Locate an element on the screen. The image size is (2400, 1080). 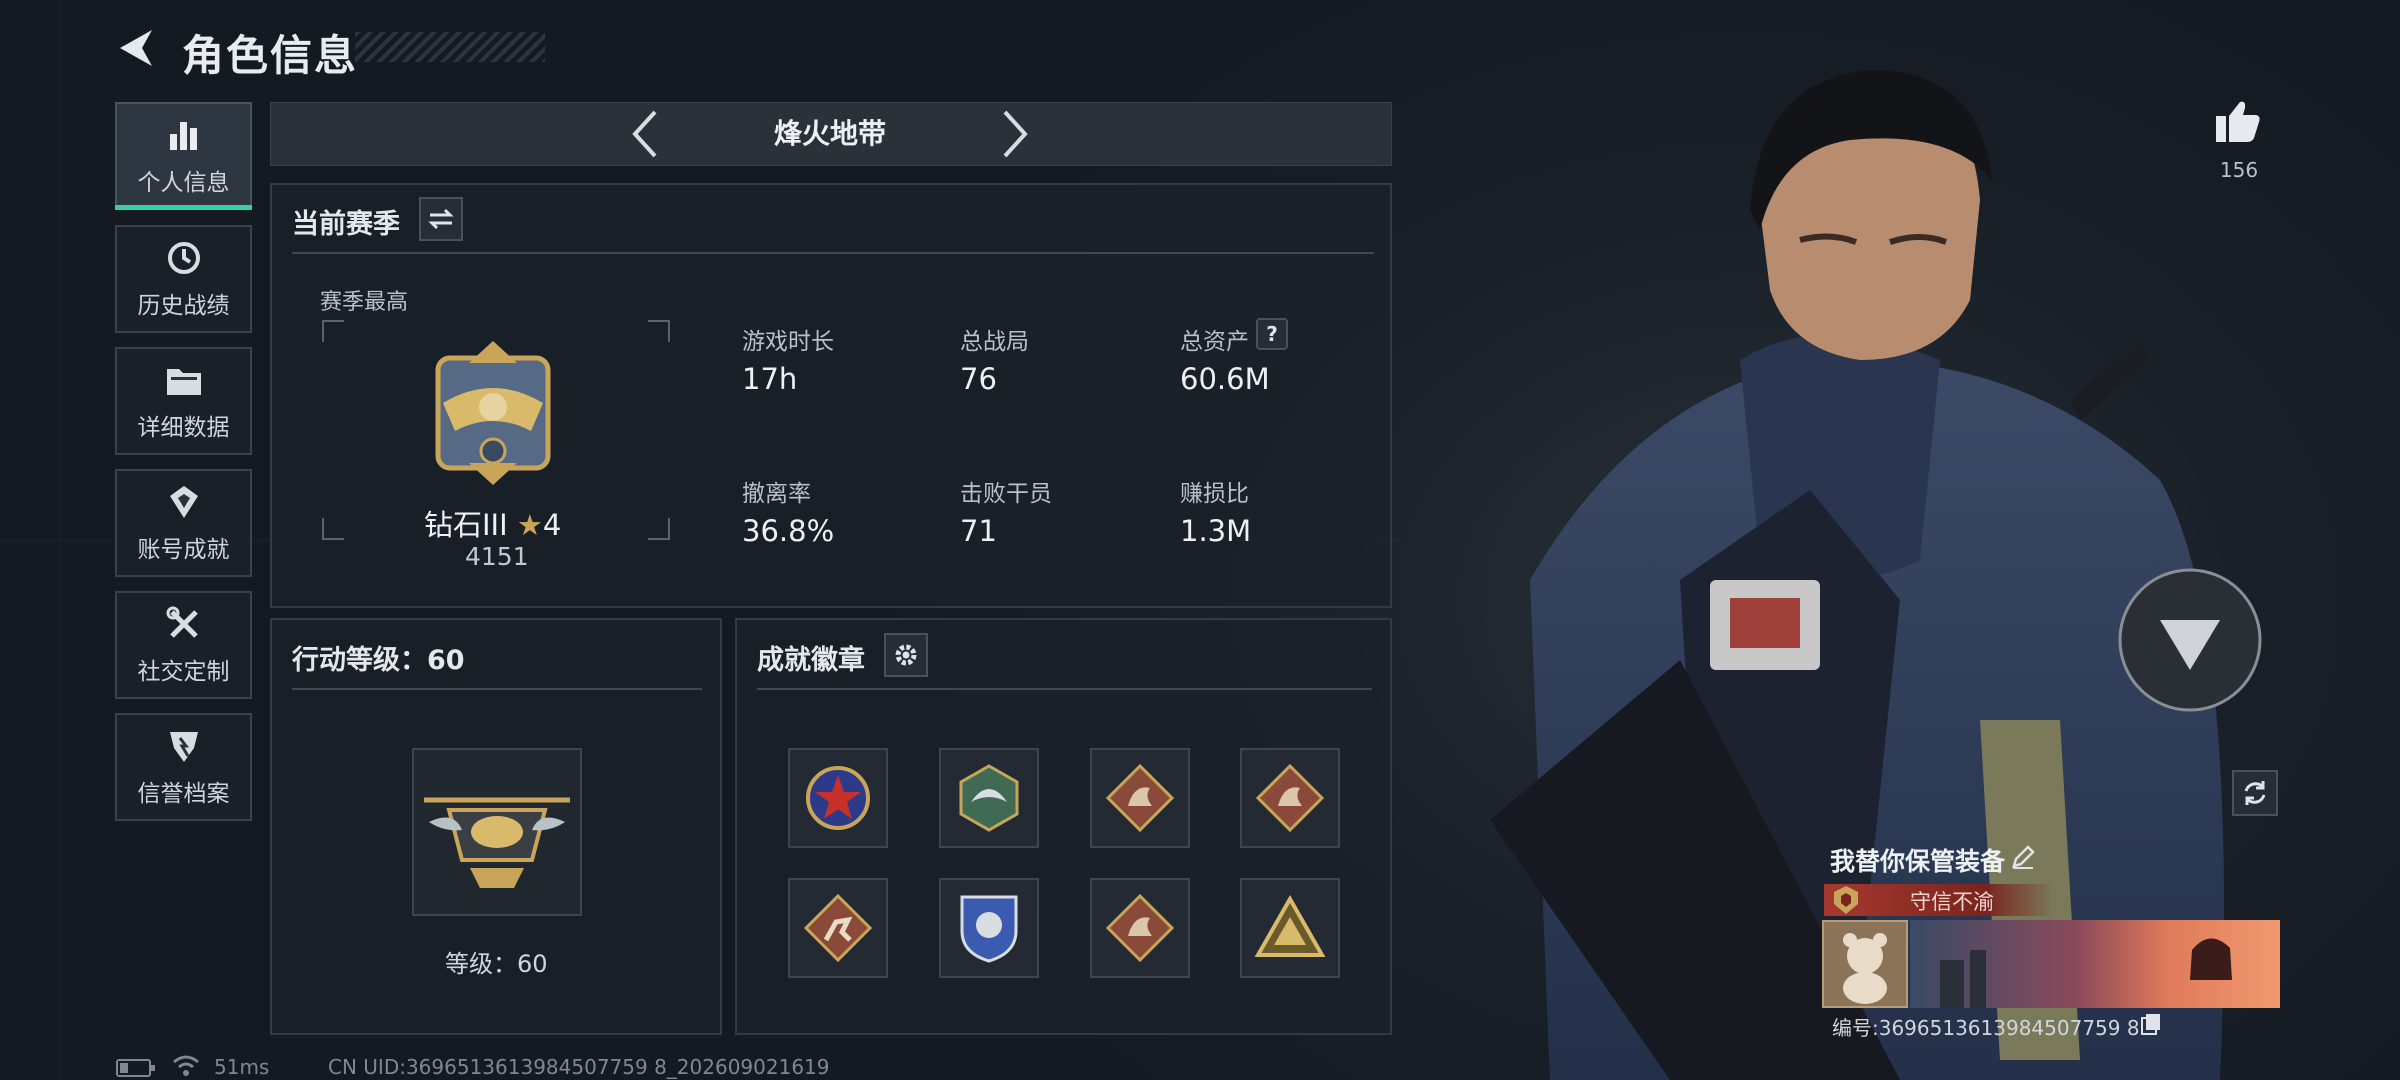
question-icon: ? is located at coordinates (1272, 334).